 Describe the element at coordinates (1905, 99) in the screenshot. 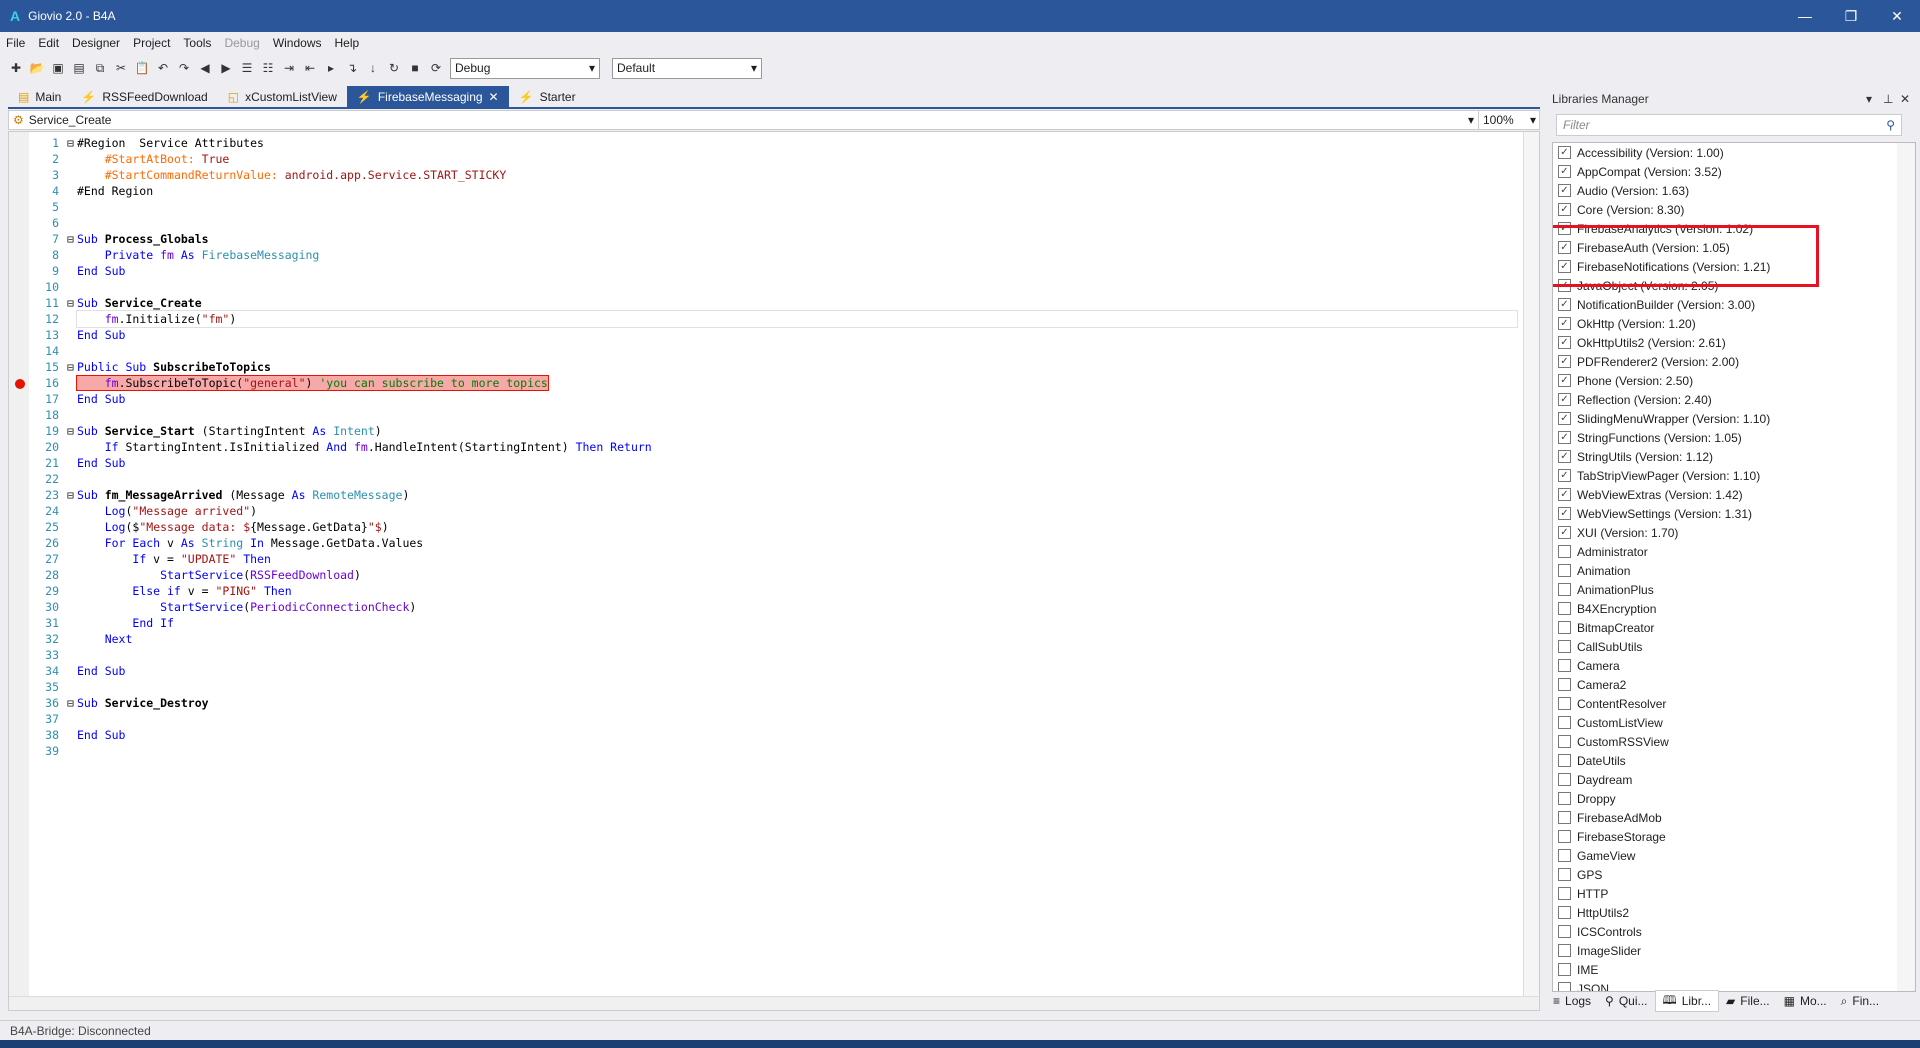

I see `close-panel-icon: ✕` at that location.